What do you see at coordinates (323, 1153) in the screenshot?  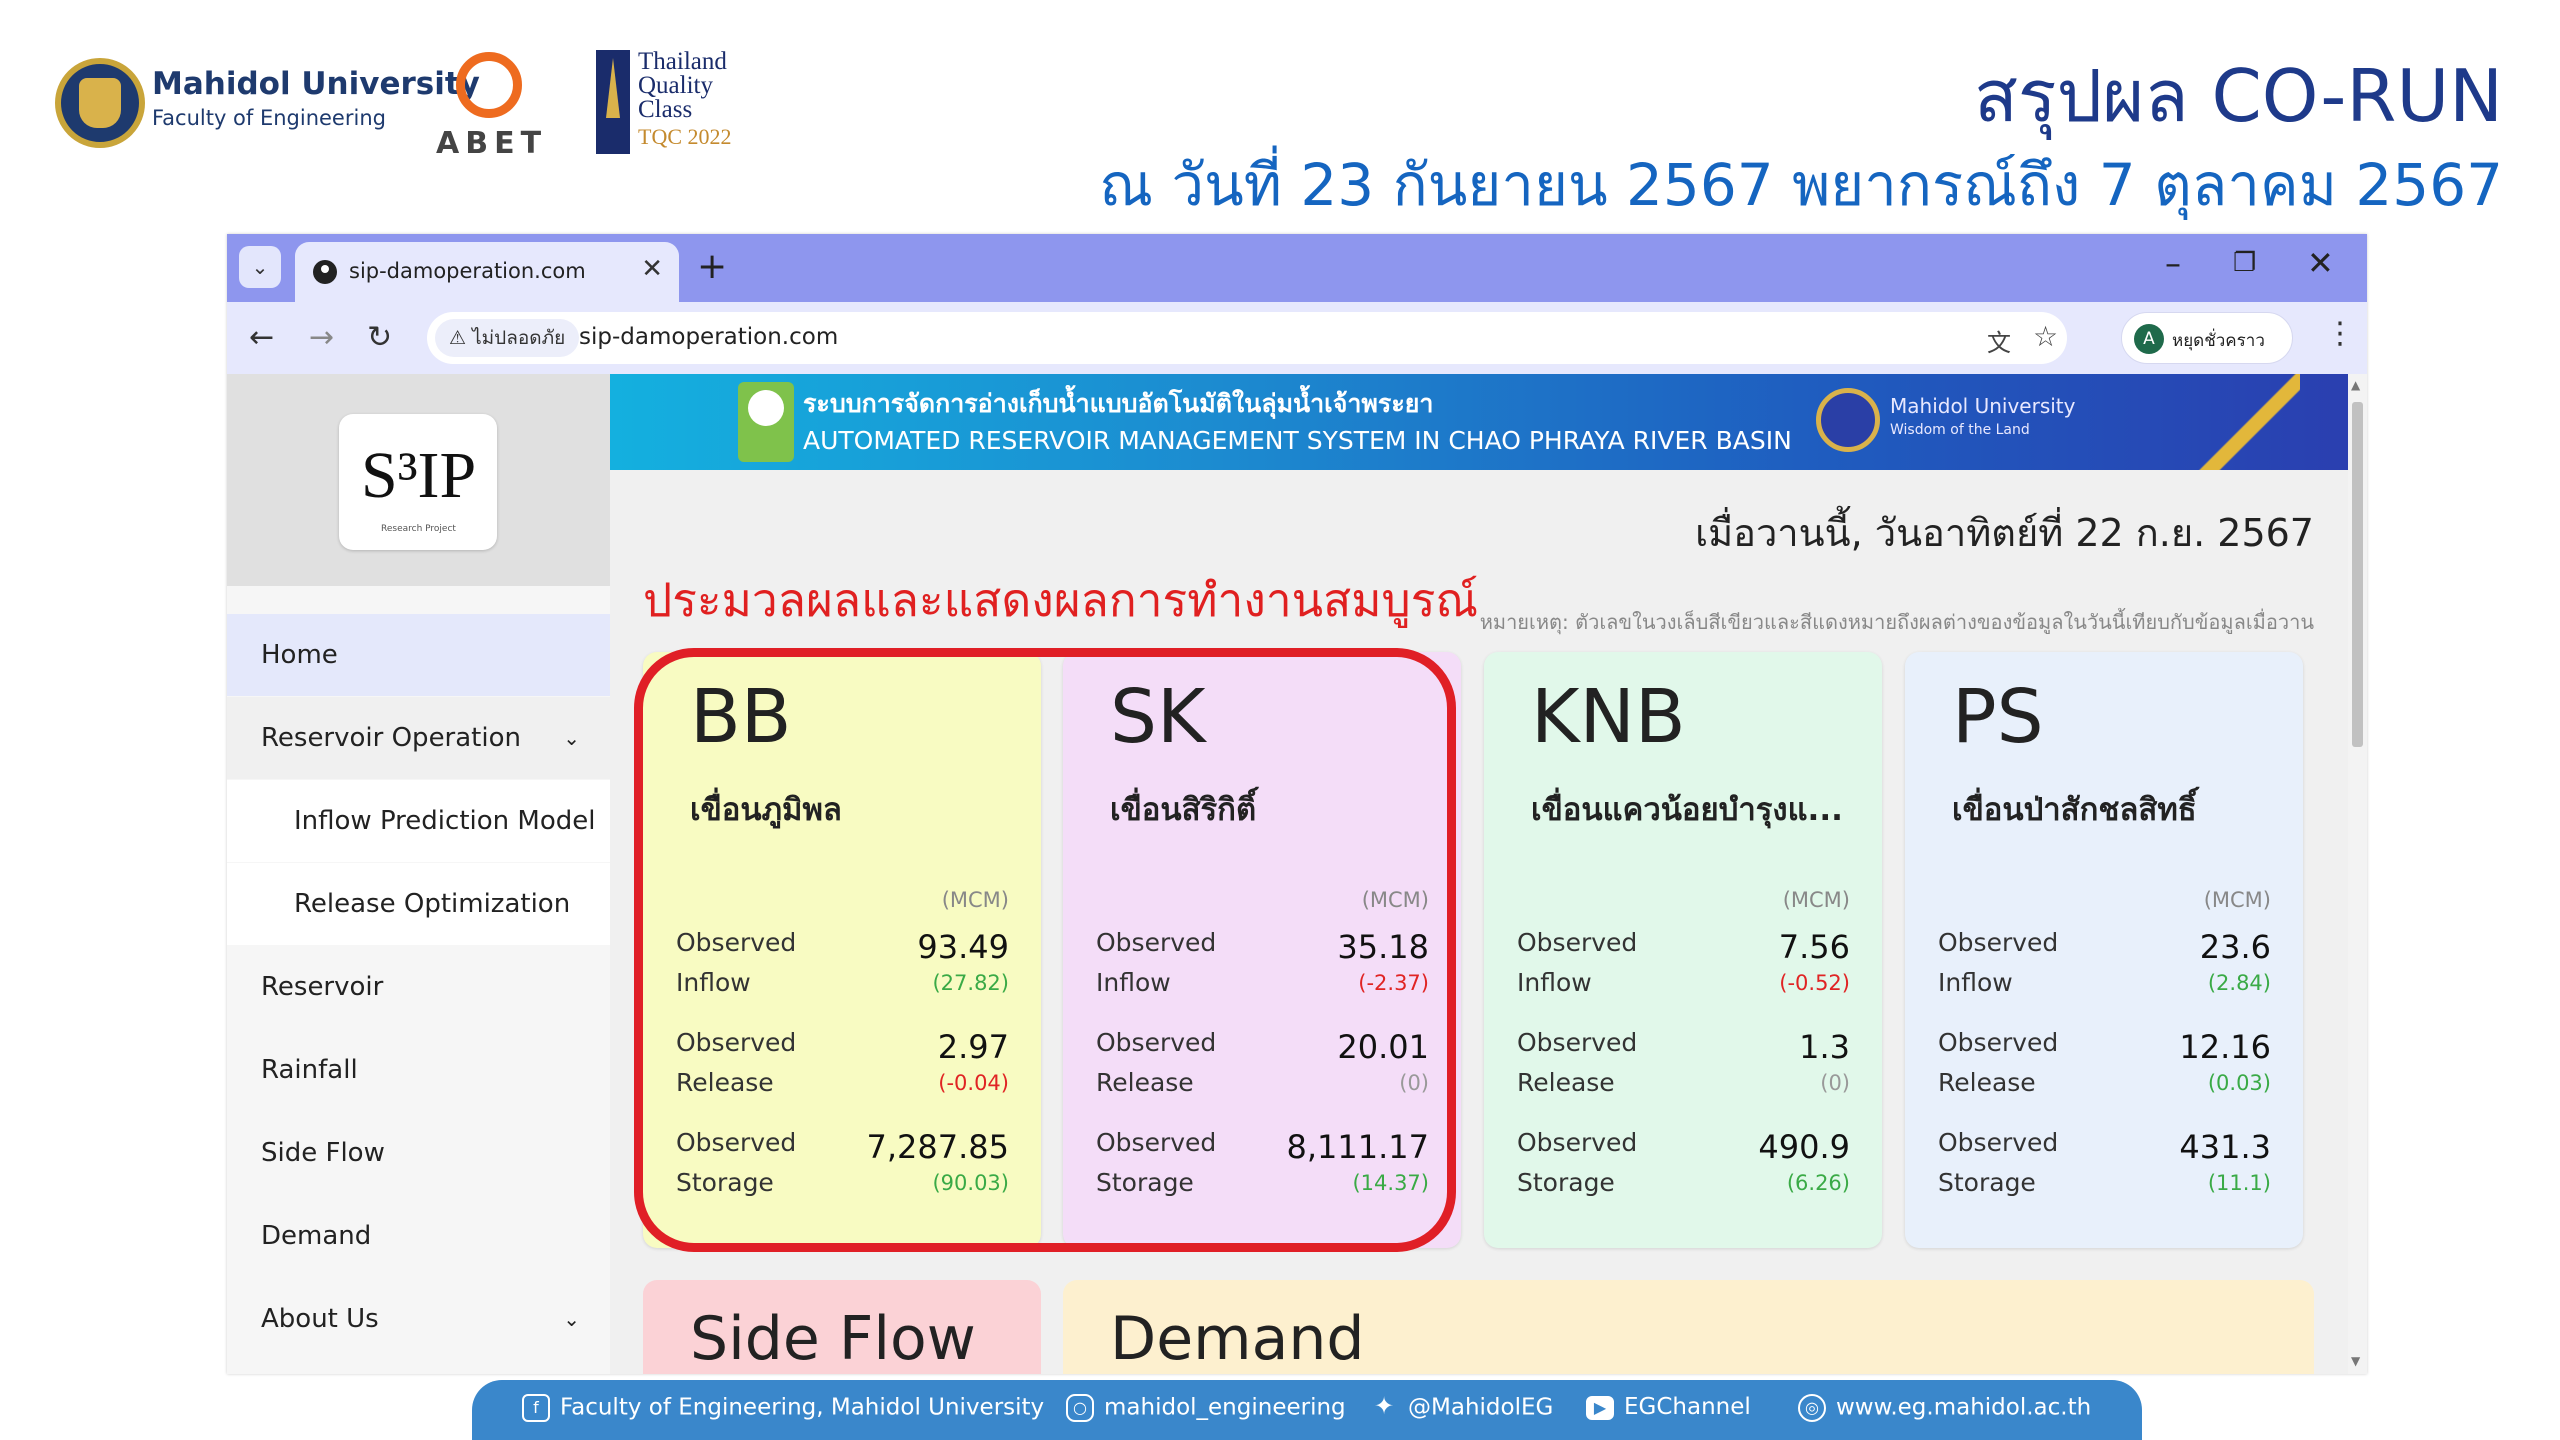 I see `sidebar-item-label: Side Flow` at bounding box center [323, 1153].